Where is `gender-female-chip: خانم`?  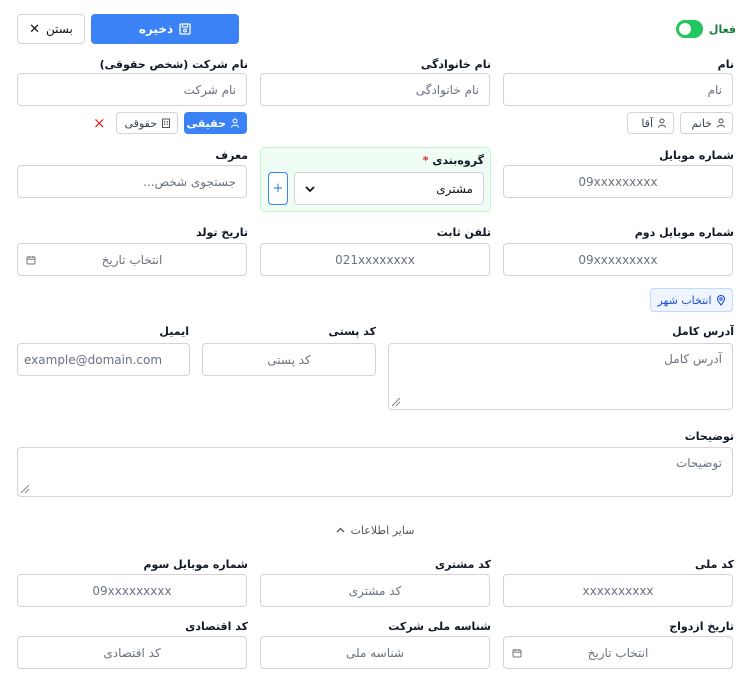 gender-female-chip: خانم is located at coordinates (706, 123).